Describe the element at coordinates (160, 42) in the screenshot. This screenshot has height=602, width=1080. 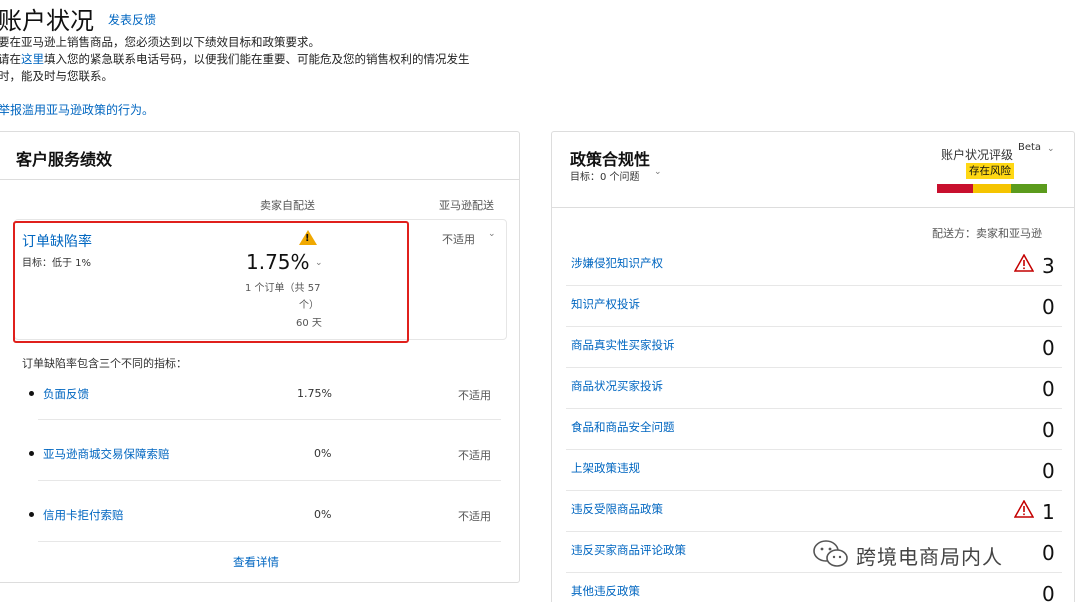
I see `intro-text-line1: 要在亚马逊上销售商品，您必须达到以下绩效目标和政策要求。` at that location.